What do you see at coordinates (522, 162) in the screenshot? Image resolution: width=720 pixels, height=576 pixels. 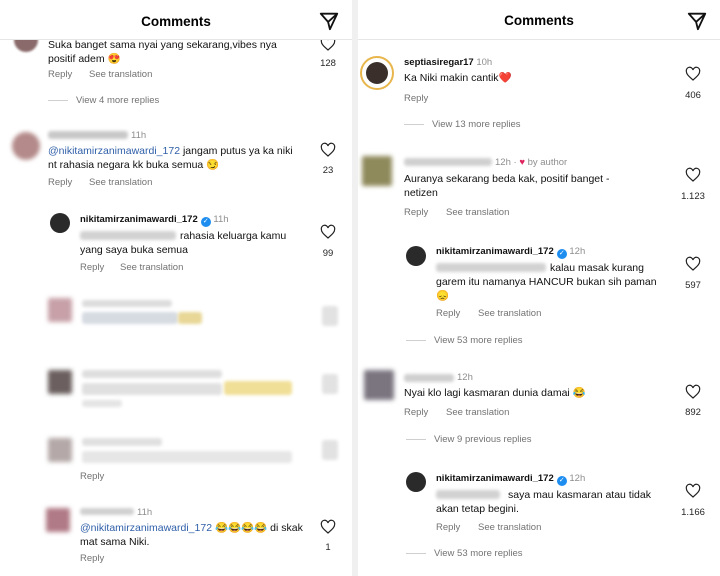 I see `author-heart-icon: ♥` at bounding box center [522, 162].